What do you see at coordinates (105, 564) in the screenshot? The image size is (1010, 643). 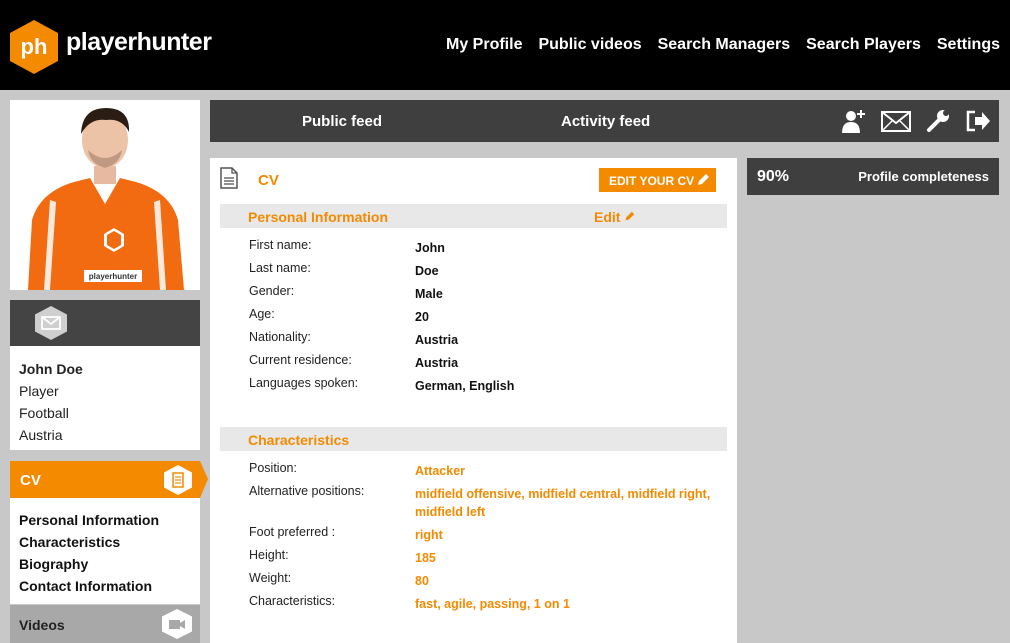 I see `cv-menu-biography: Biography` at bounding box center [105, 564].